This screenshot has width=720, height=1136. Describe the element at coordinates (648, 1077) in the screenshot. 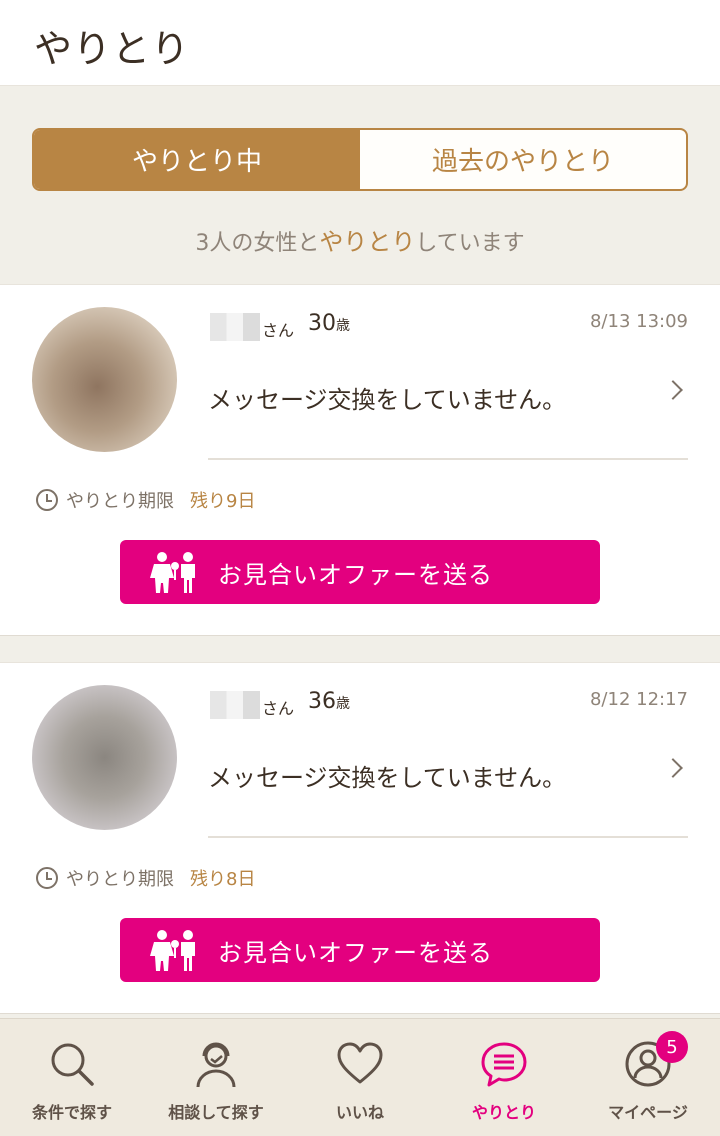

I see `nav-item-mypage: マイページ 5` at that location.